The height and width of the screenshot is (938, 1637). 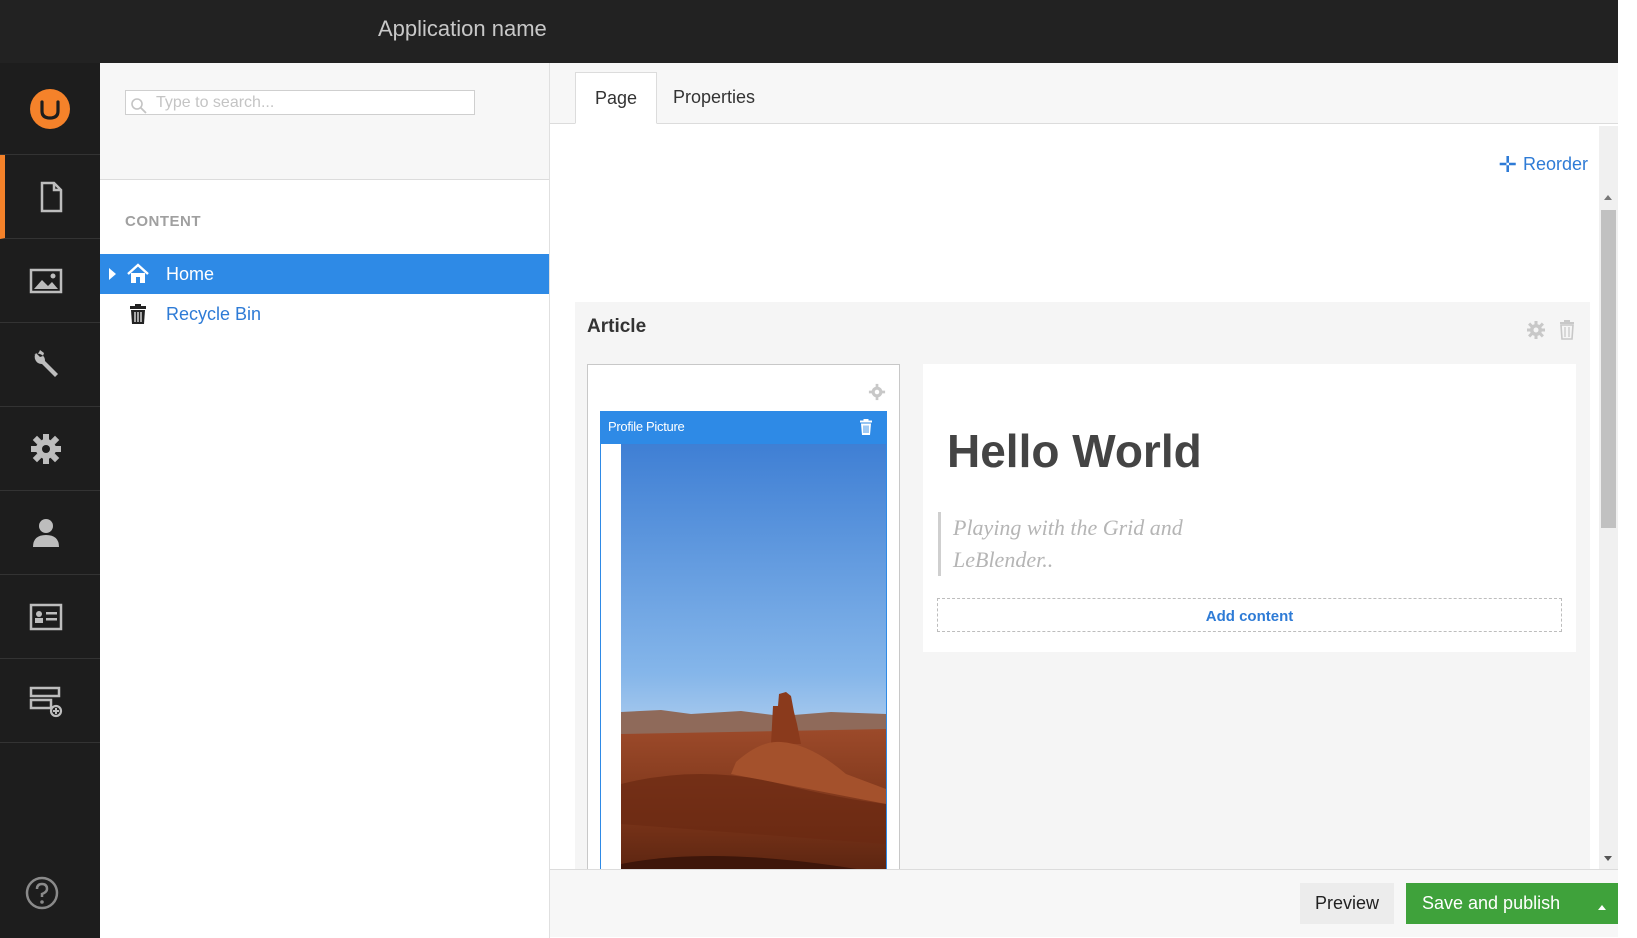 I want to click on nav-item-users, so click(x=50, y=533).